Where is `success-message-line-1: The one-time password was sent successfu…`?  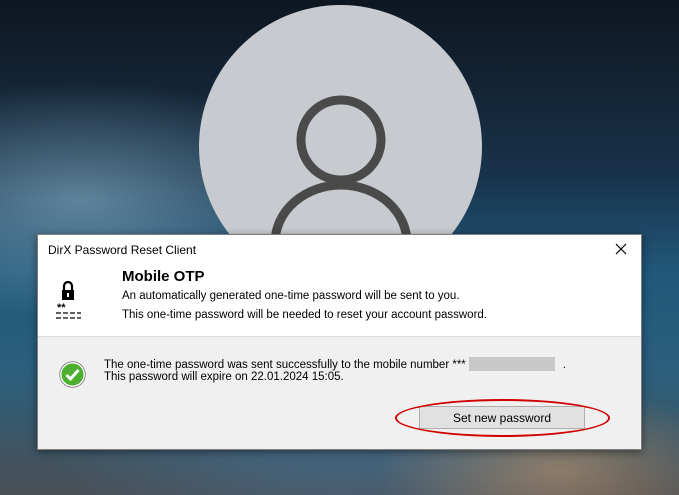 success-message-line-1: The one-time password was sent successfu… is located at coordinates (335, 364).